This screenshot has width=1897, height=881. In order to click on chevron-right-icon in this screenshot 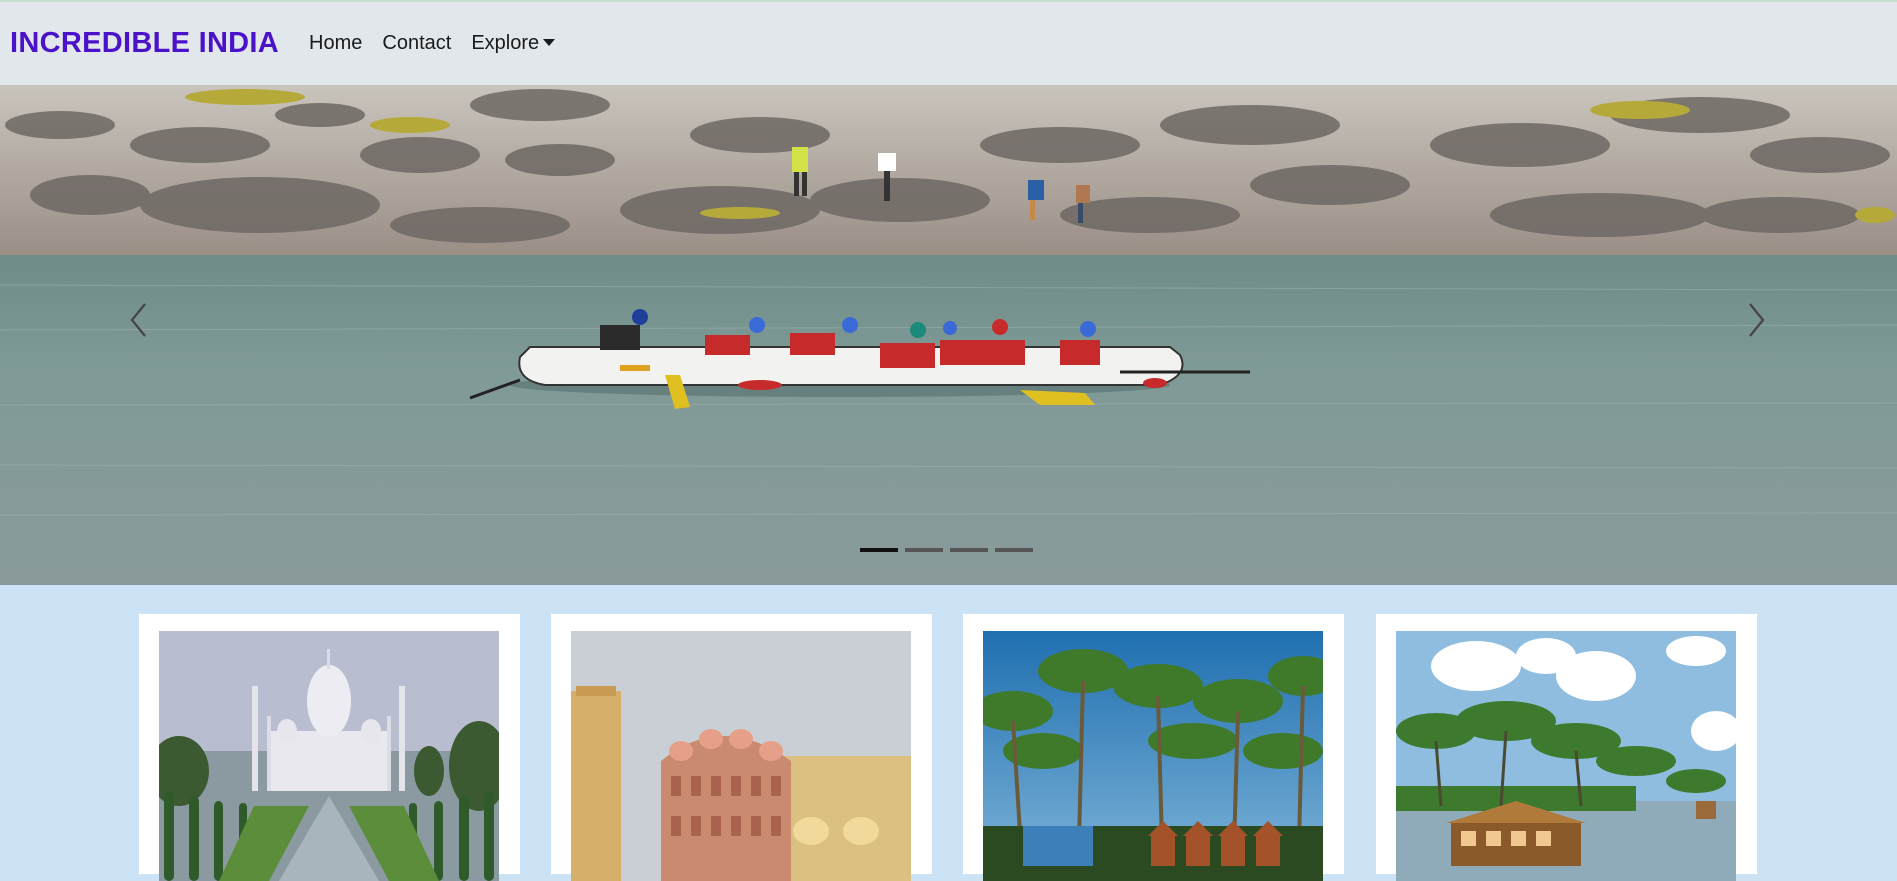, I will do `click(1757, 320)`.